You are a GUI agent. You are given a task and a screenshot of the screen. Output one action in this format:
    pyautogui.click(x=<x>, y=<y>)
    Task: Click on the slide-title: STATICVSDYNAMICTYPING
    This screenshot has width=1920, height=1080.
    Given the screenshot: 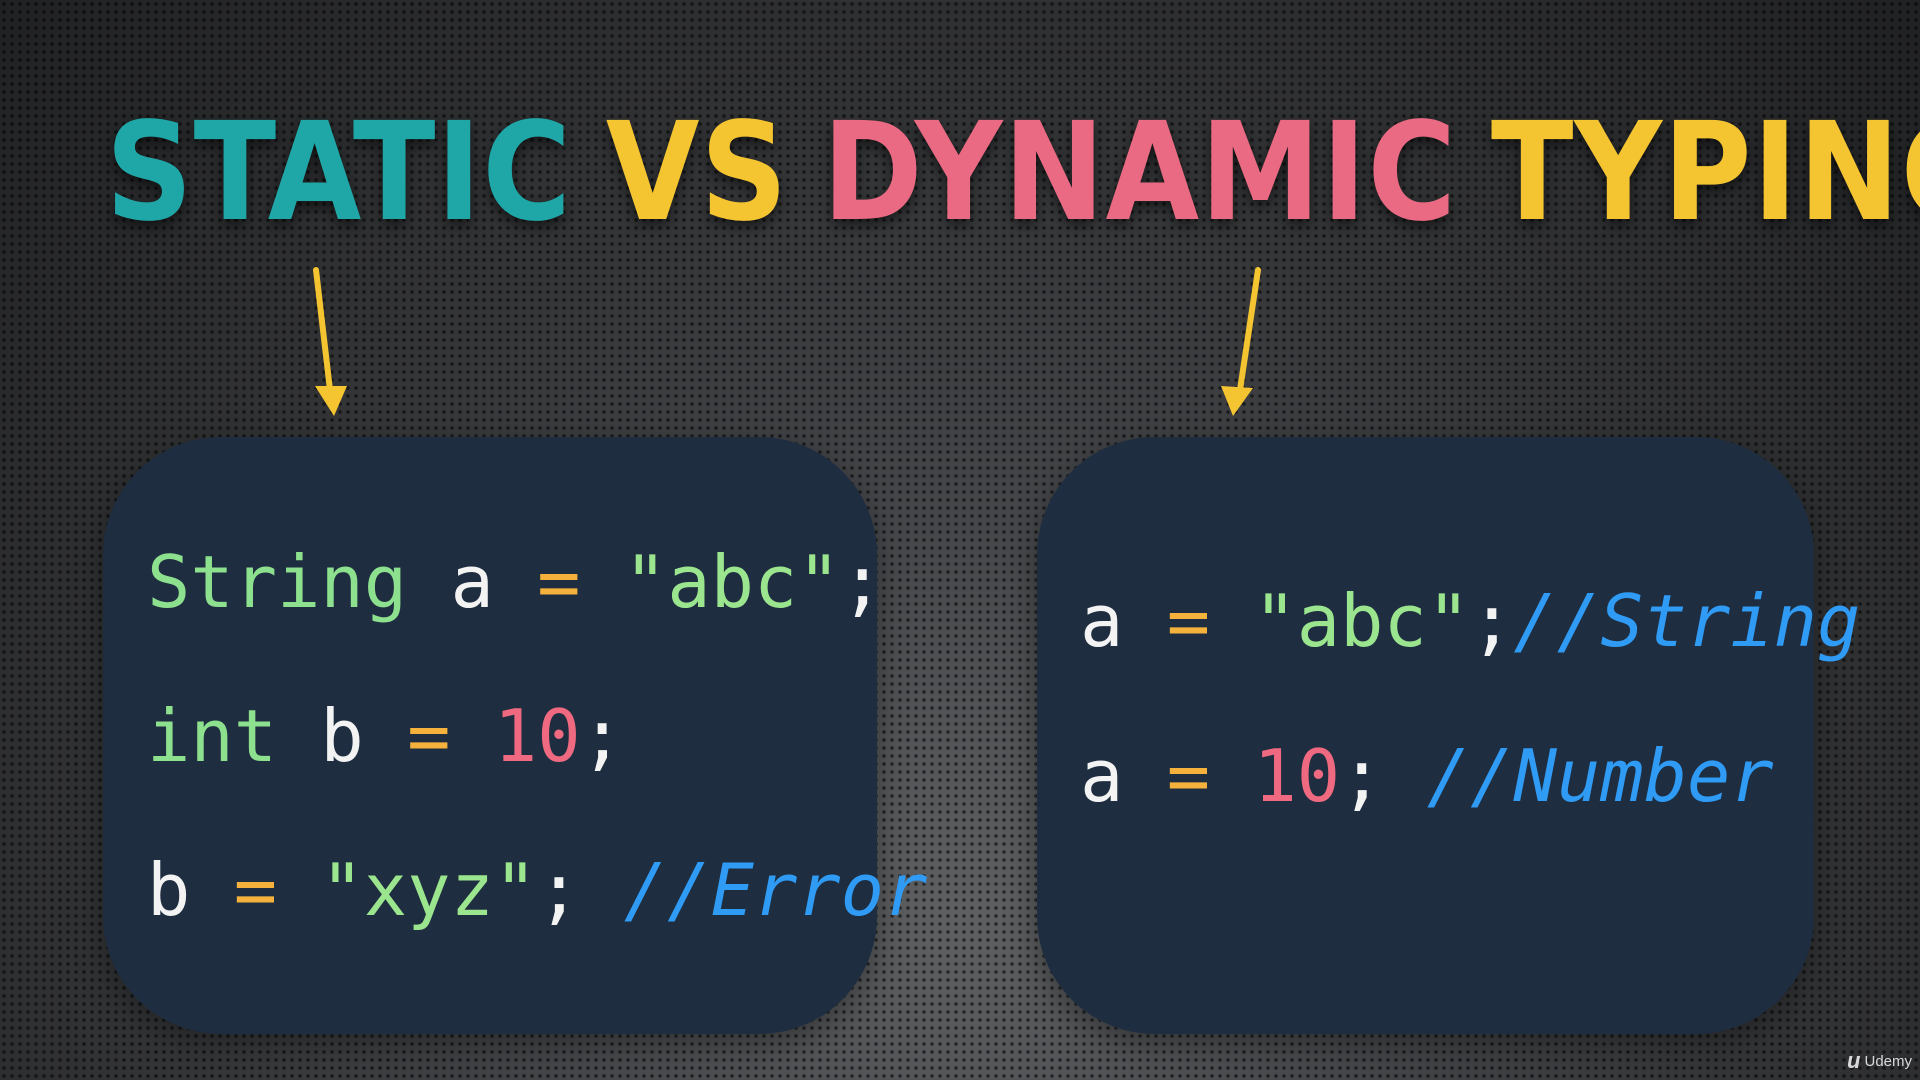 What is the action you would take?
    pyautogui.click(x=1012, y=173)
    